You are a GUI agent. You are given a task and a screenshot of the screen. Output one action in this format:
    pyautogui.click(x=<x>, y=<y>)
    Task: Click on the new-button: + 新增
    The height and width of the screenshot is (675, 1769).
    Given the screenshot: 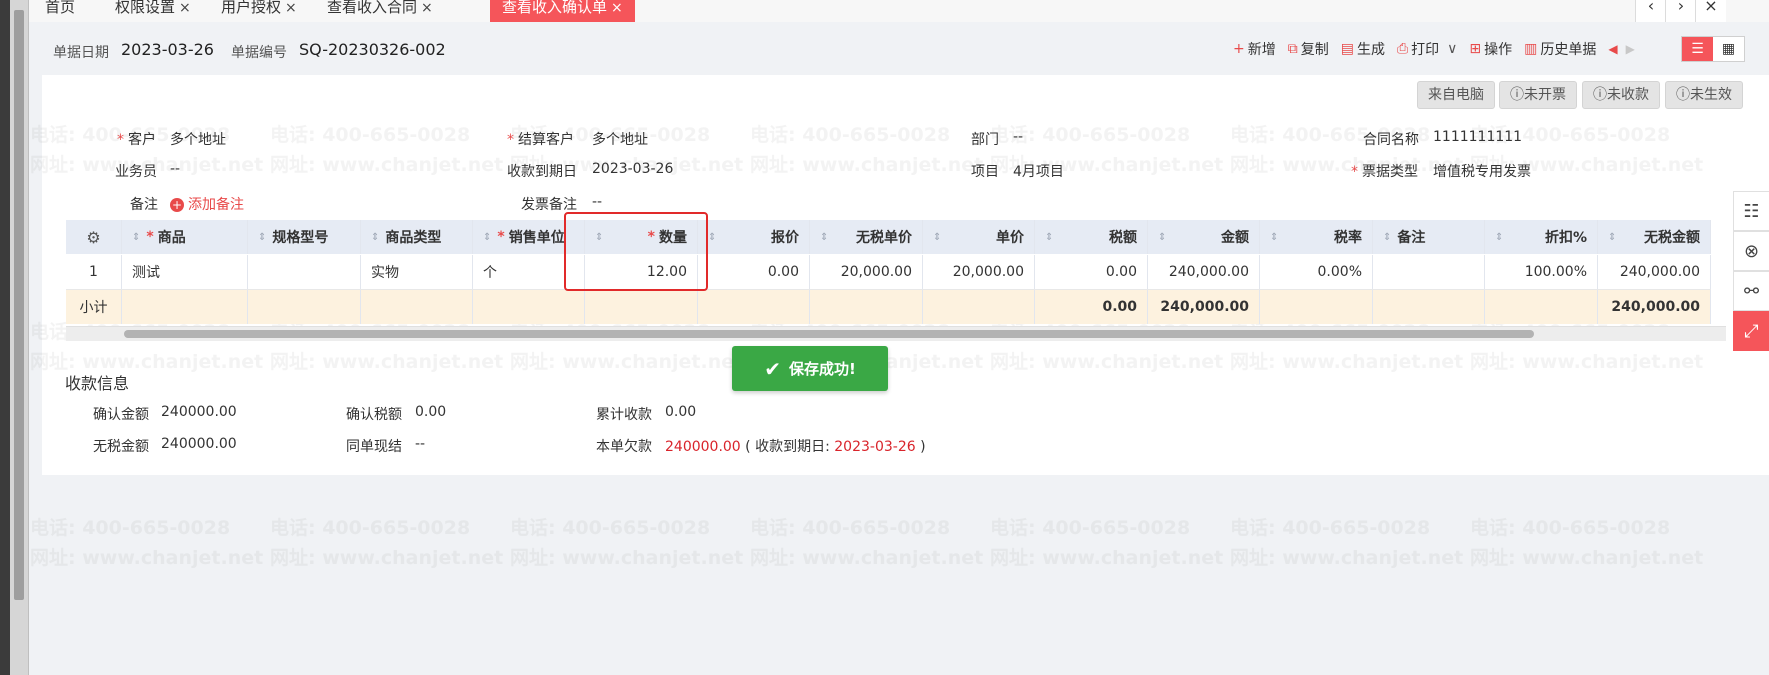 What is the action you would take?
    pyautogui.click(x=1254, y=49)
    